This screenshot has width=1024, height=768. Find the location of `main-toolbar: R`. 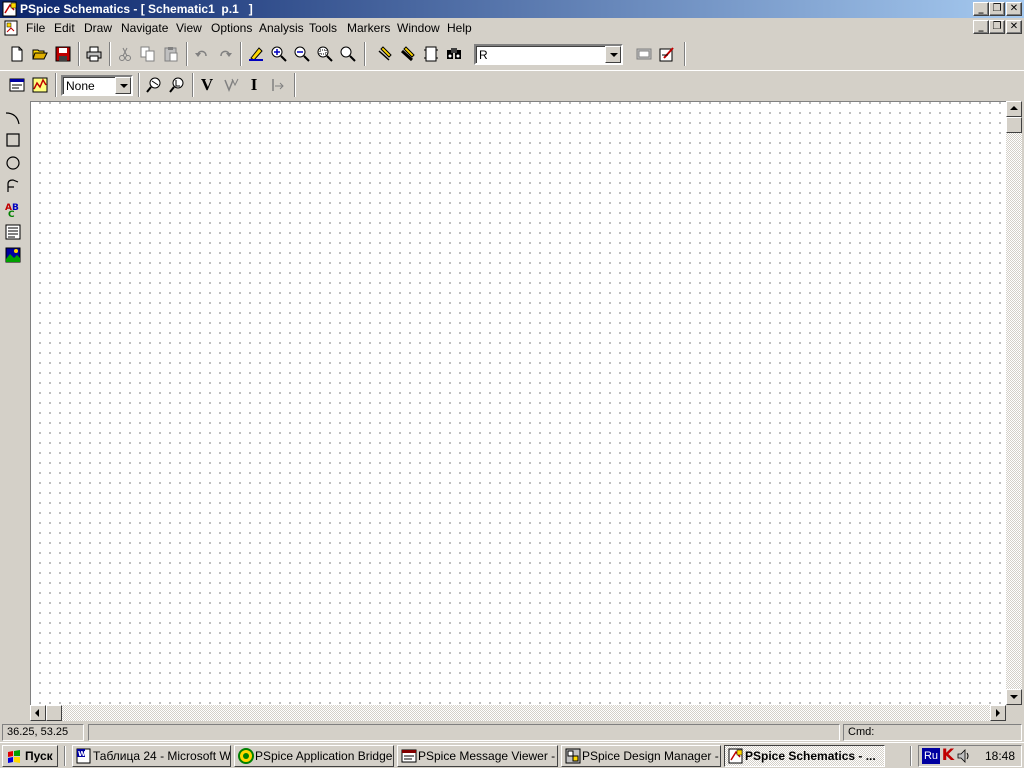

main-toolbar: R is located at coordinates (512, 54).